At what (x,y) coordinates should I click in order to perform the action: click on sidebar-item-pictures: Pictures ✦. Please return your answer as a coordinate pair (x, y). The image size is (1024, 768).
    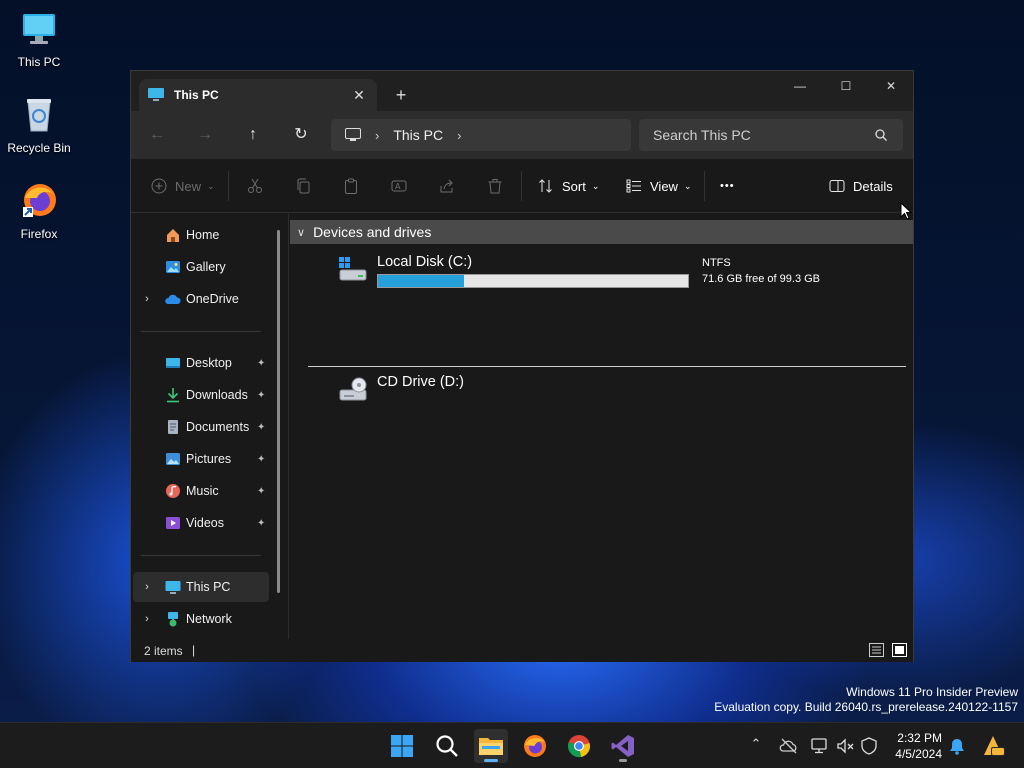
    Looking at the image, I should click on (201, 459).